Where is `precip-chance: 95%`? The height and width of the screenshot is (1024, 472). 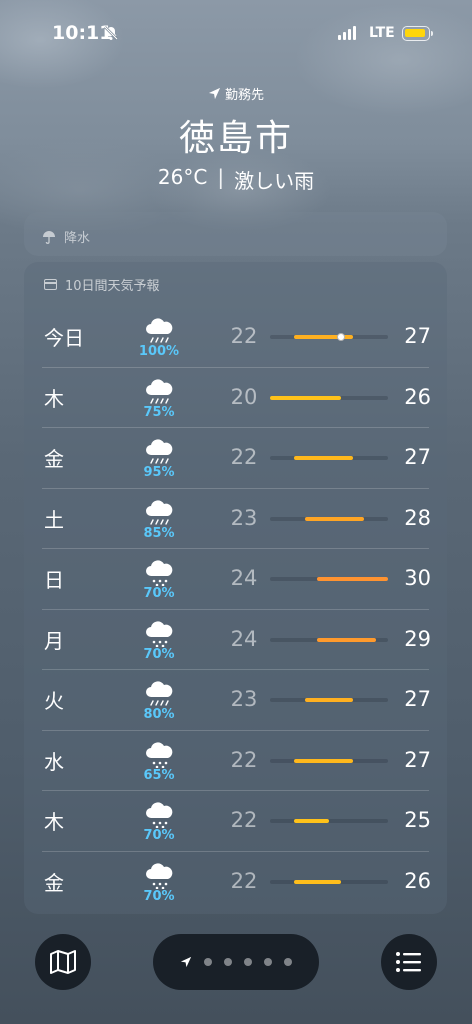 precip-chance: 95% is located at coordinates (159, 472).